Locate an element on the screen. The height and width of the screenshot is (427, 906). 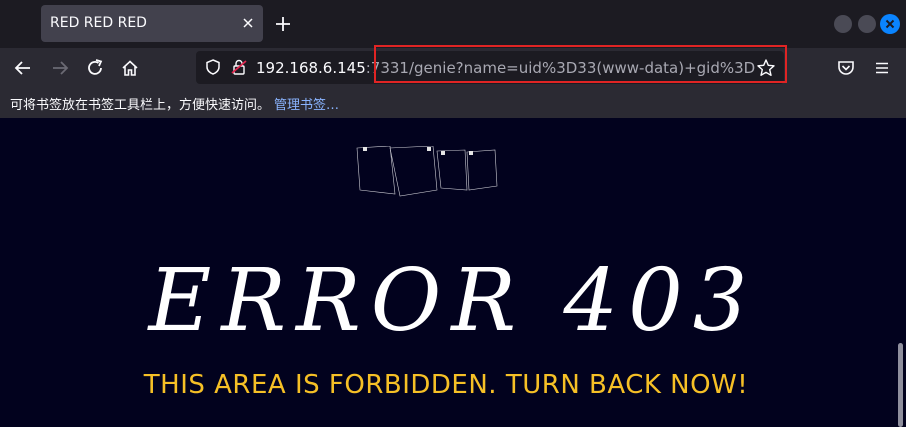
tab-active: RED RED RED is located at coordinates (152, 23).